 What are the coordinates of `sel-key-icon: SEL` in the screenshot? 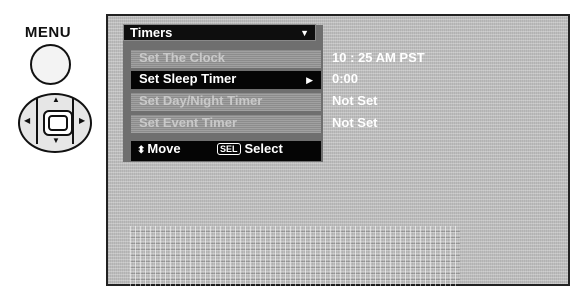 It's located at (229, 149).